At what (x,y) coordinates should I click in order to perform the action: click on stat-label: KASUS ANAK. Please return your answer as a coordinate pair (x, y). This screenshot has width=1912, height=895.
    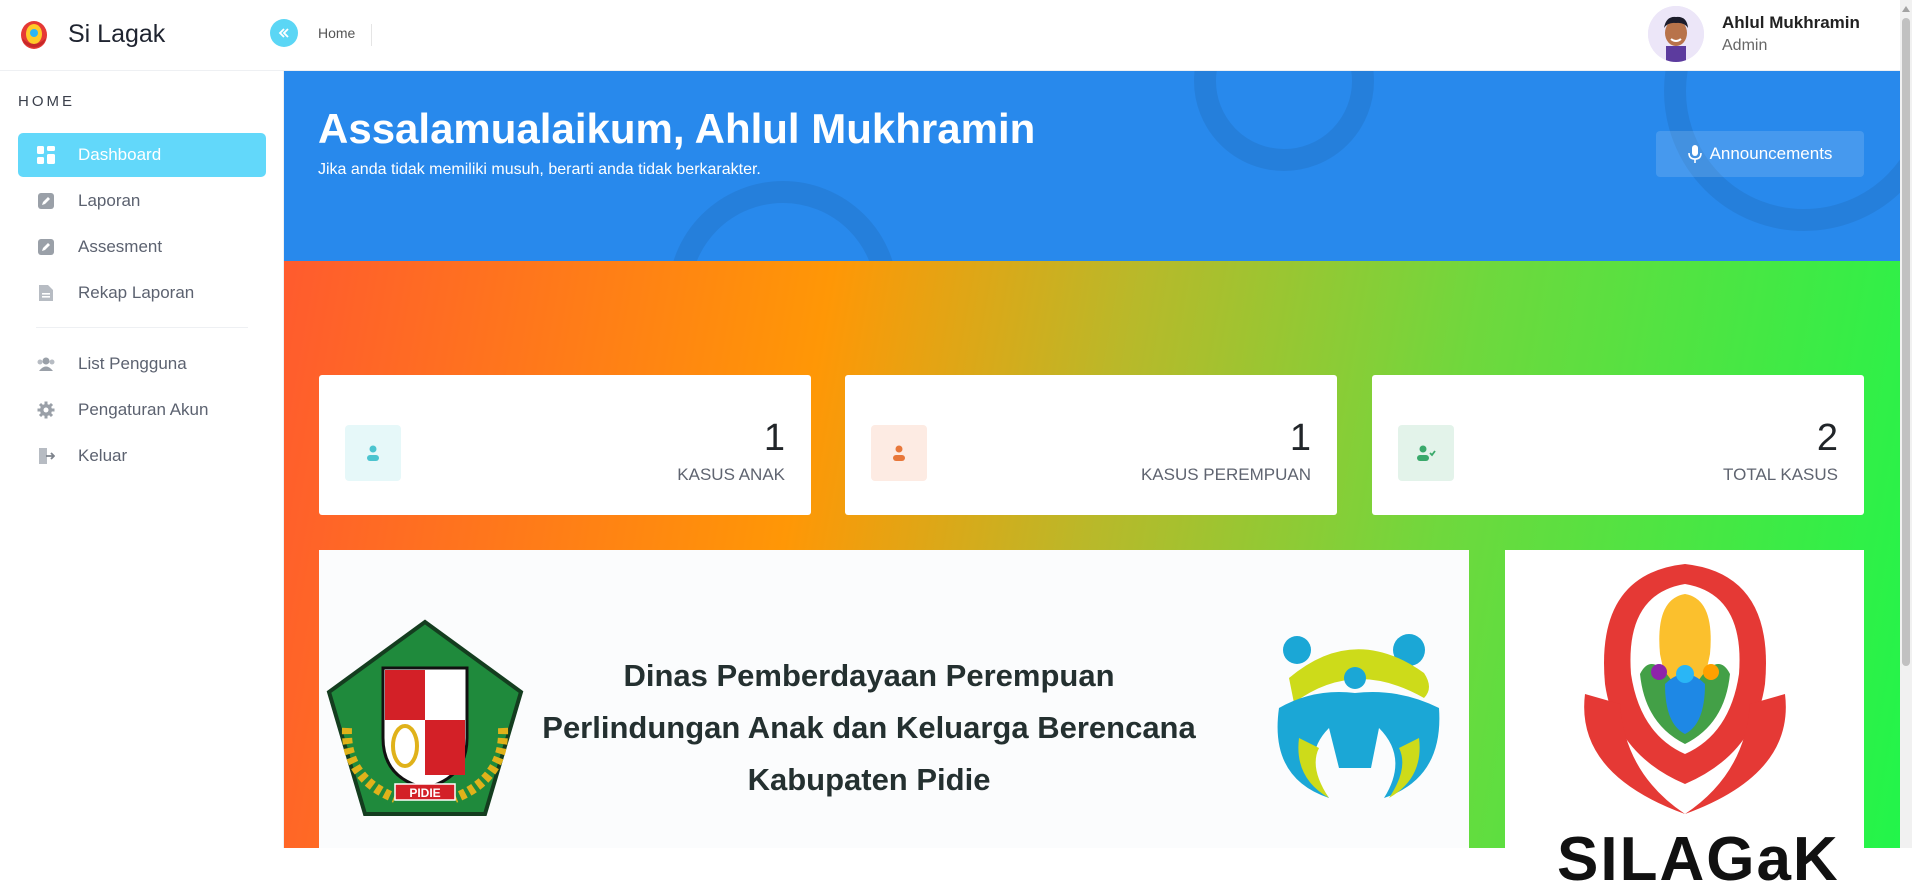
    Looking at the image, I should click on (731, 474).